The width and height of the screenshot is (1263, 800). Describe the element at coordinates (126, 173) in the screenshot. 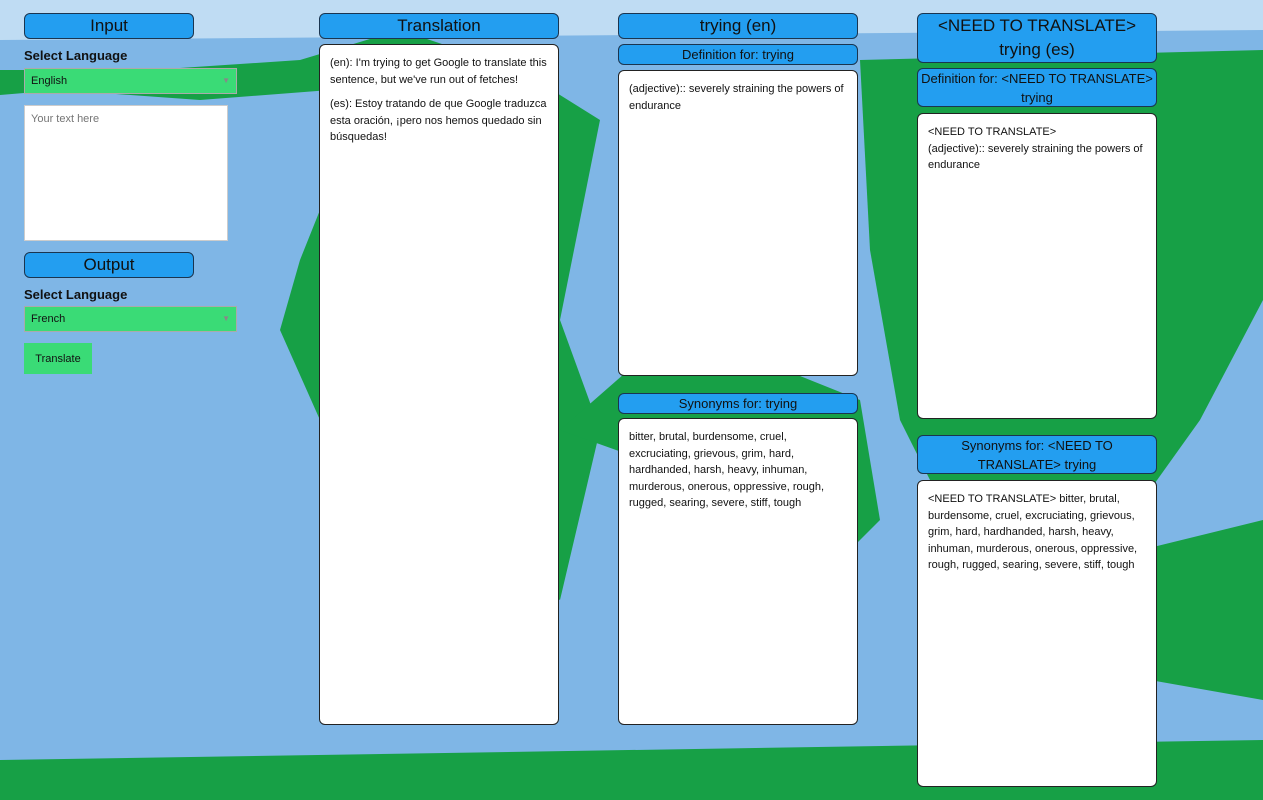

I see `input-text-area` at that location.